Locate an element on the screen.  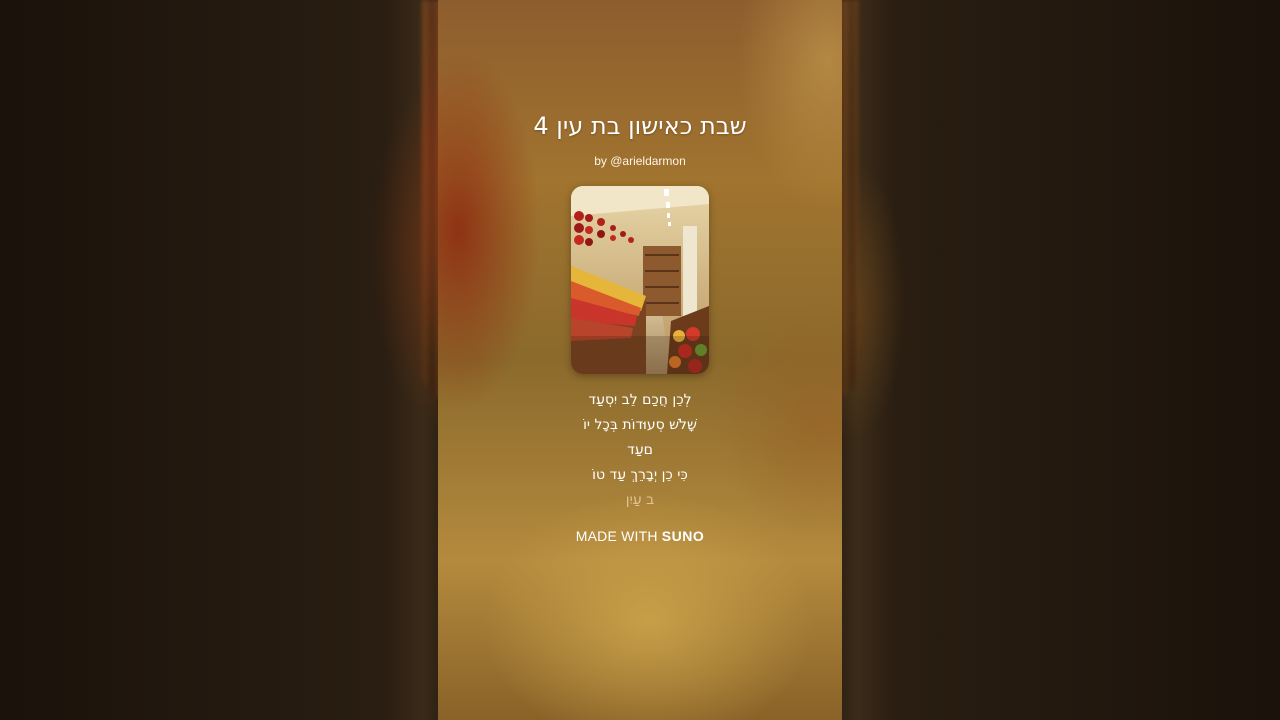
lyric-line-upcoming: ב עַיִן is located at coordinates (640, 500).